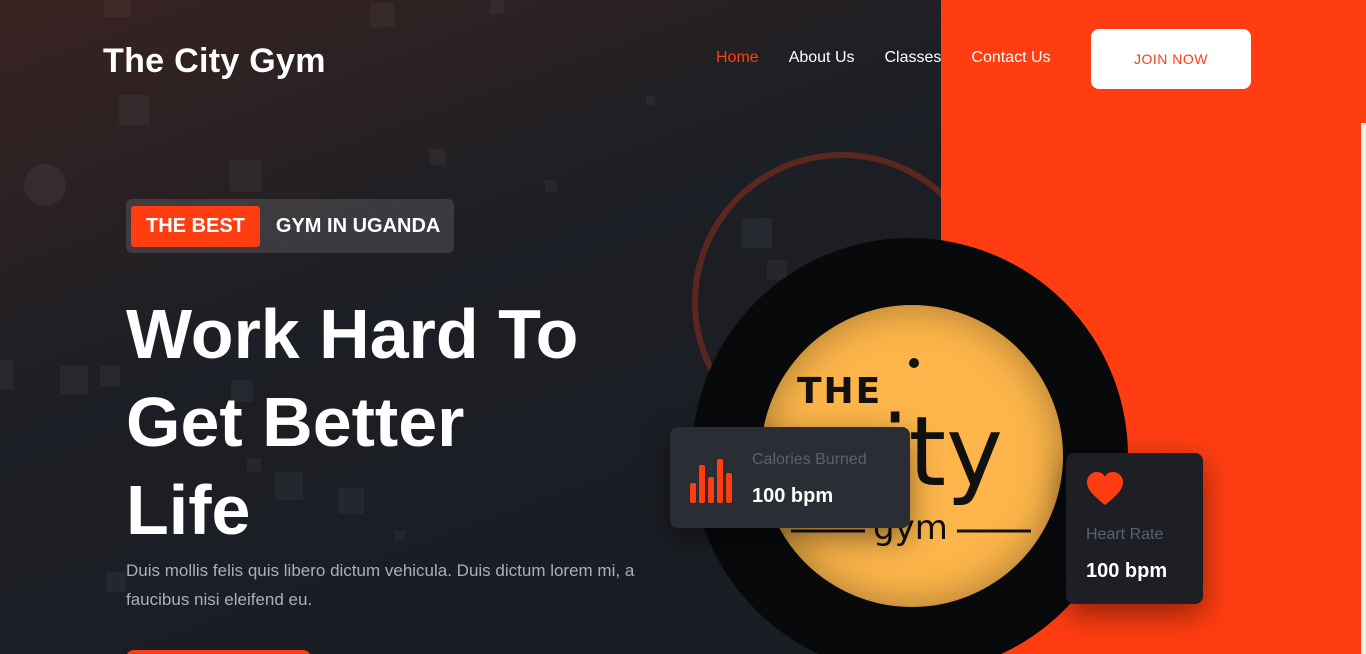 The width and height of the screenshot is (1366, 654). What do you see at coordinates (195, 226) in the screenshot?
I see `tagline-highlight: THE BEST` at bounding box center [195, 226].